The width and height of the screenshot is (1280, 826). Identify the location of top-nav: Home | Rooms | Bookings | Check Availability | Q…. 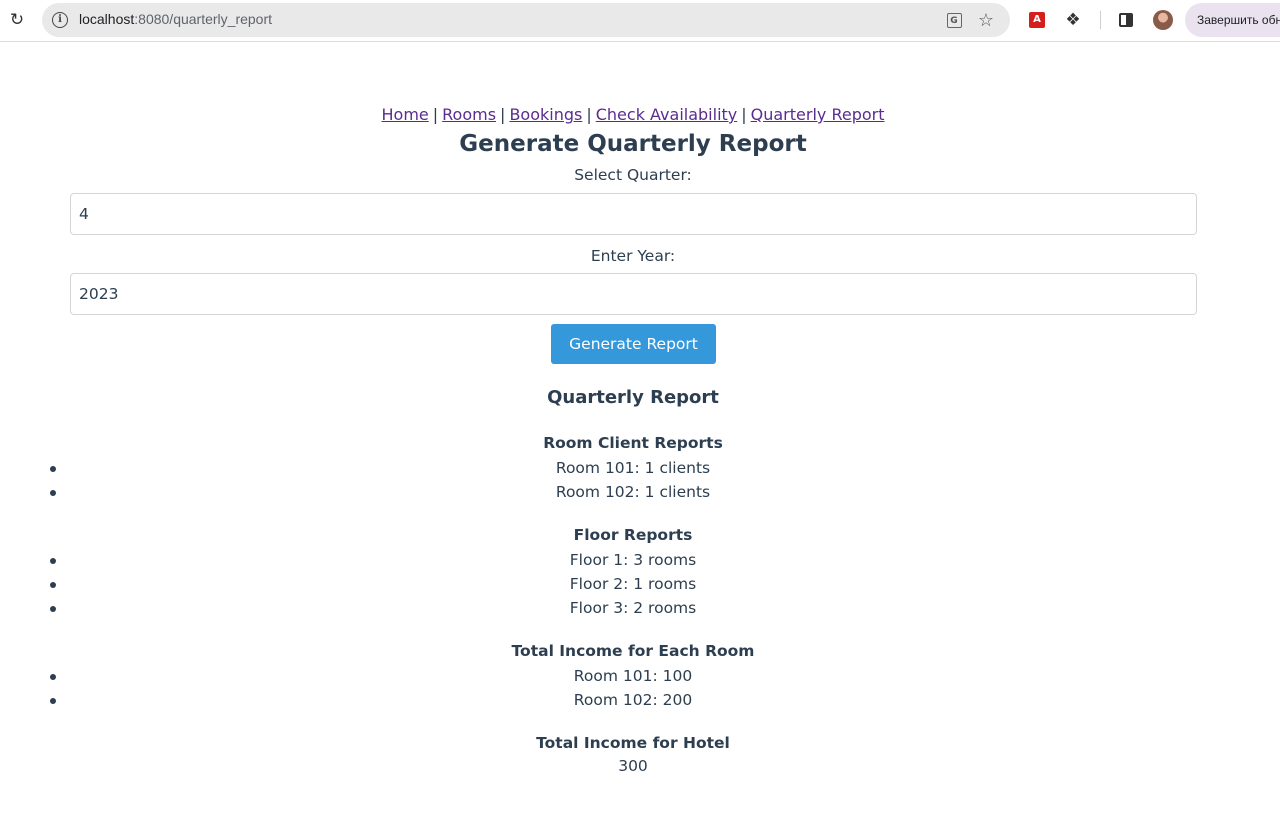
(633, 114).